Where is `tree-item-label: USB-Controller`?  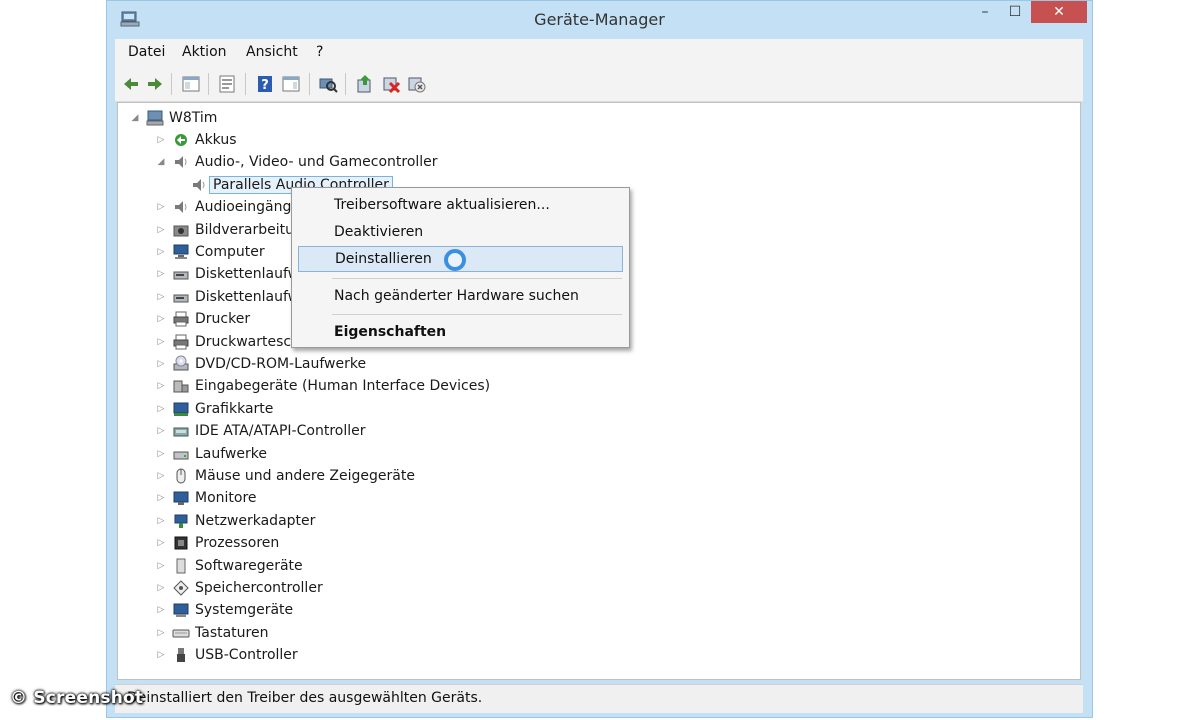 tree-item-label: USB-Controller is located at coordinates (246, 655).